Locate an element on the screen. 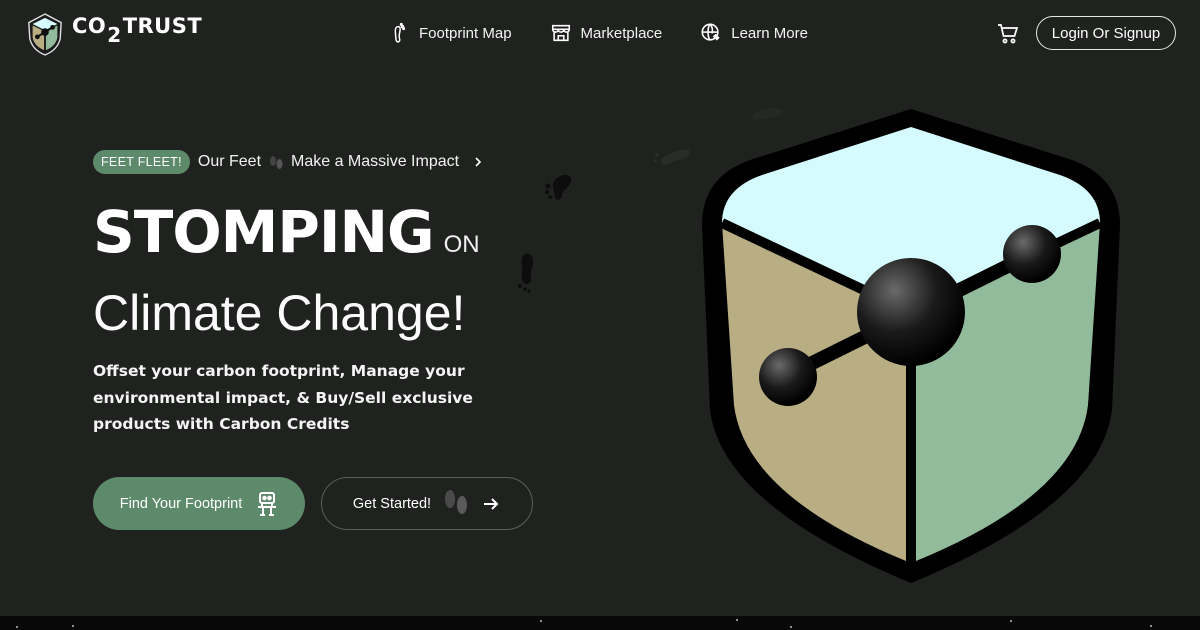 The height and width of the screenshot is (630, 1200). cart-icon is located at coordinates (1008, 34).